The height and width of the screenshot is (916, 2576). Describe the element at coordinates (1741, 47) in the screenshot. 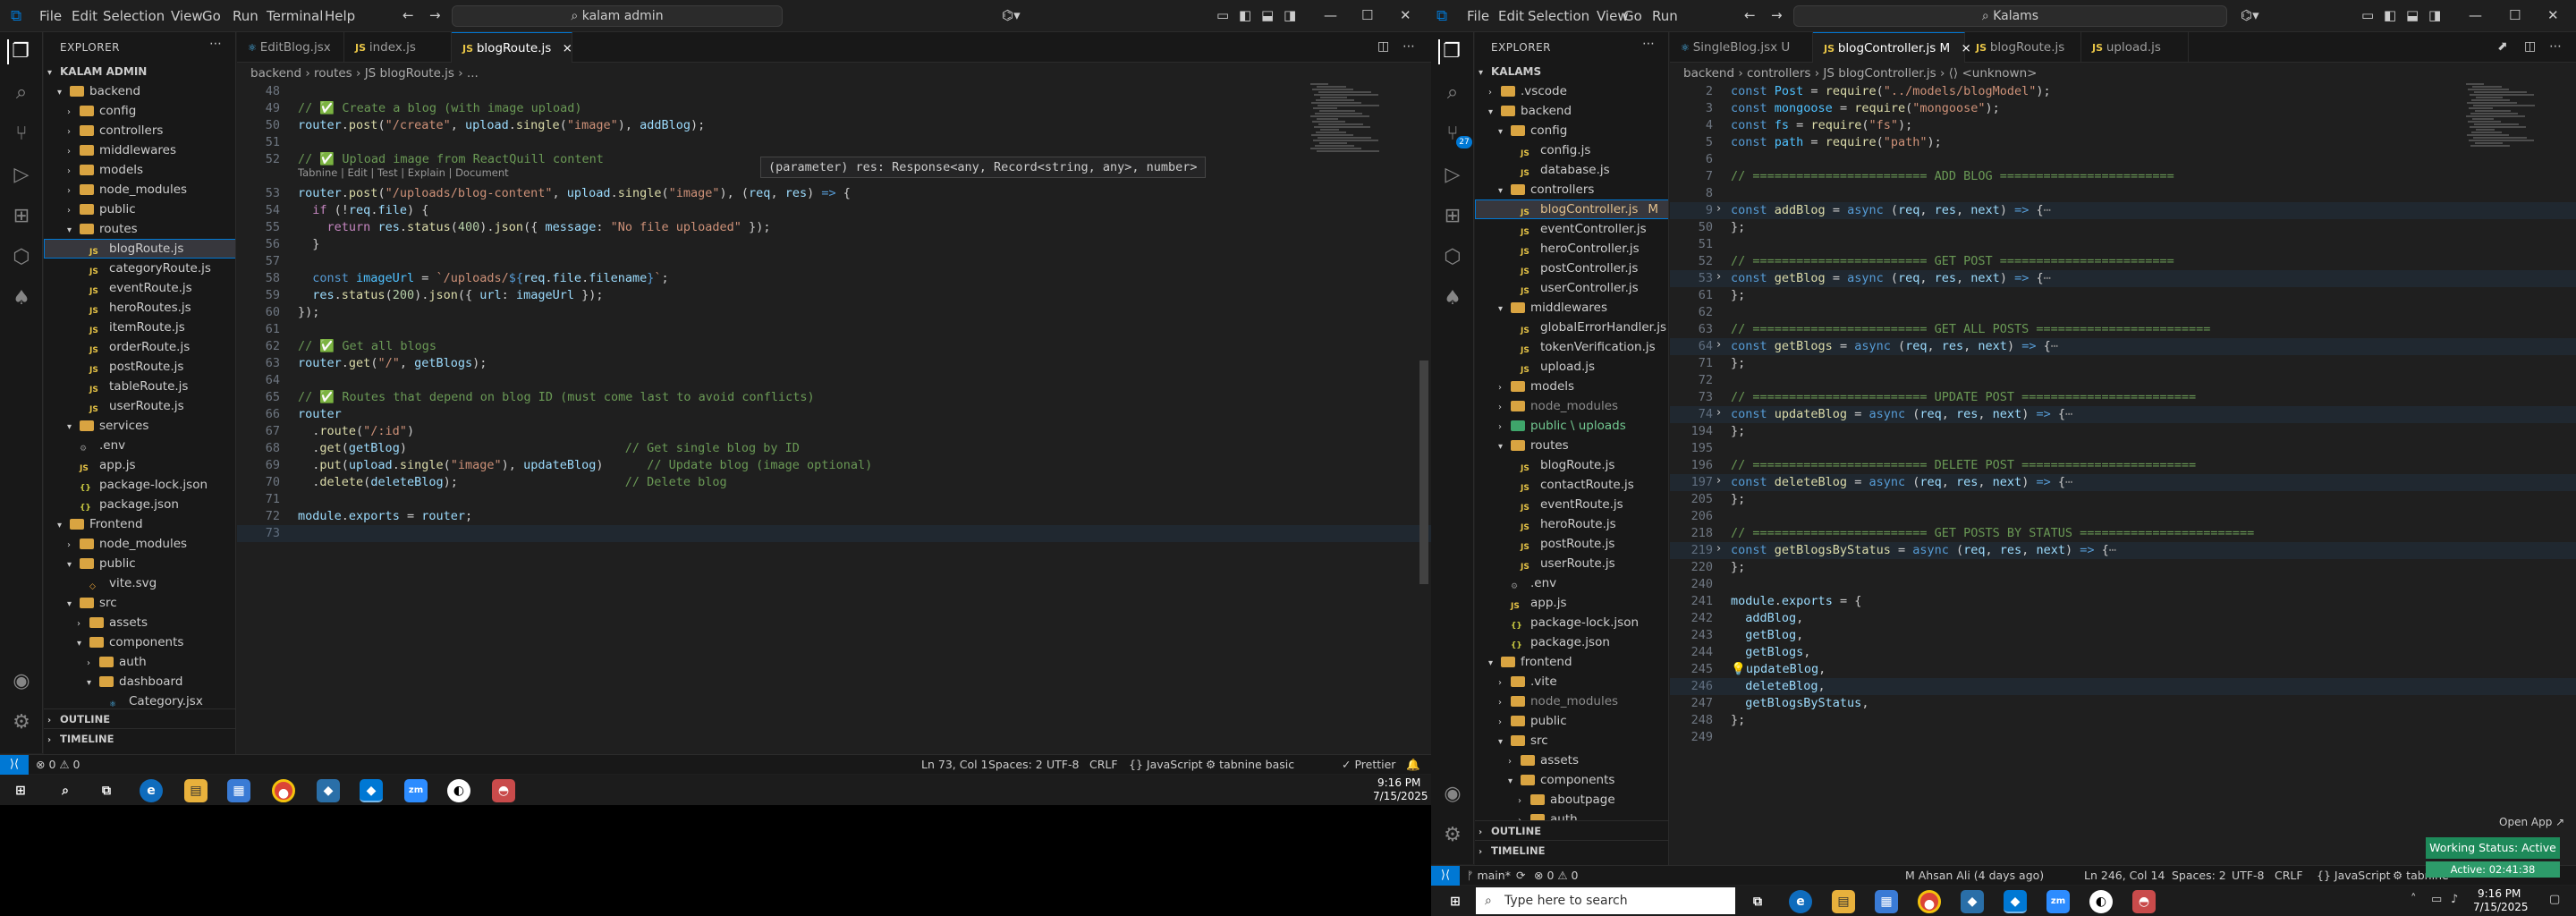

I see `tab-SingleBlog-jsx: ⚛ SingleBlog.jsx U` at that location.